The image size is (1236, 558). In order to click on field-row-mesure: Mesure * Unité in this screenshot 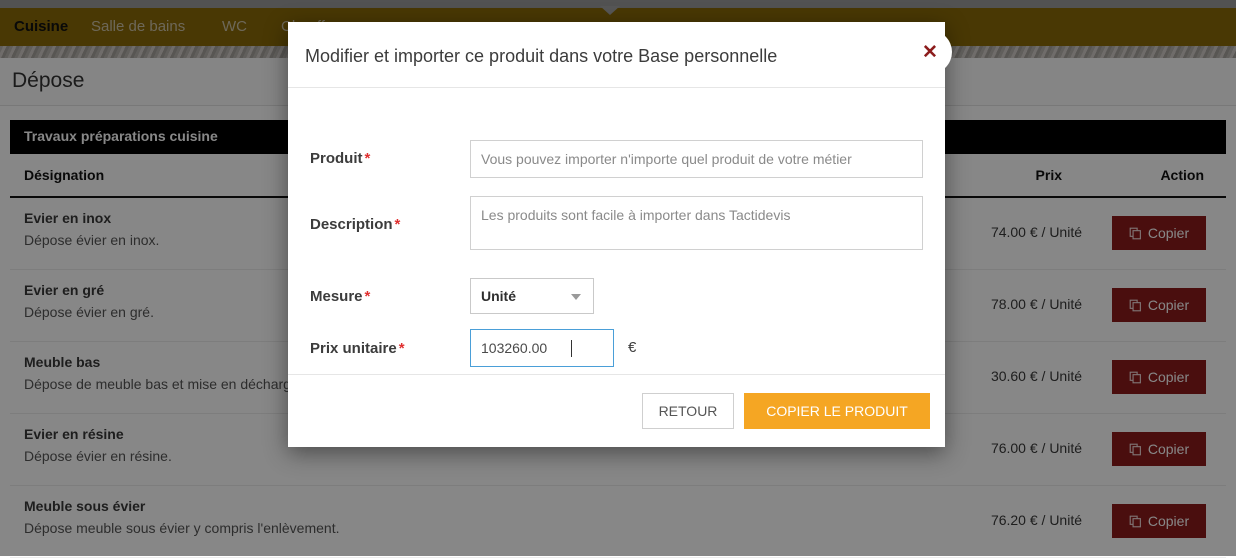, I will do `click(616, 296)`.